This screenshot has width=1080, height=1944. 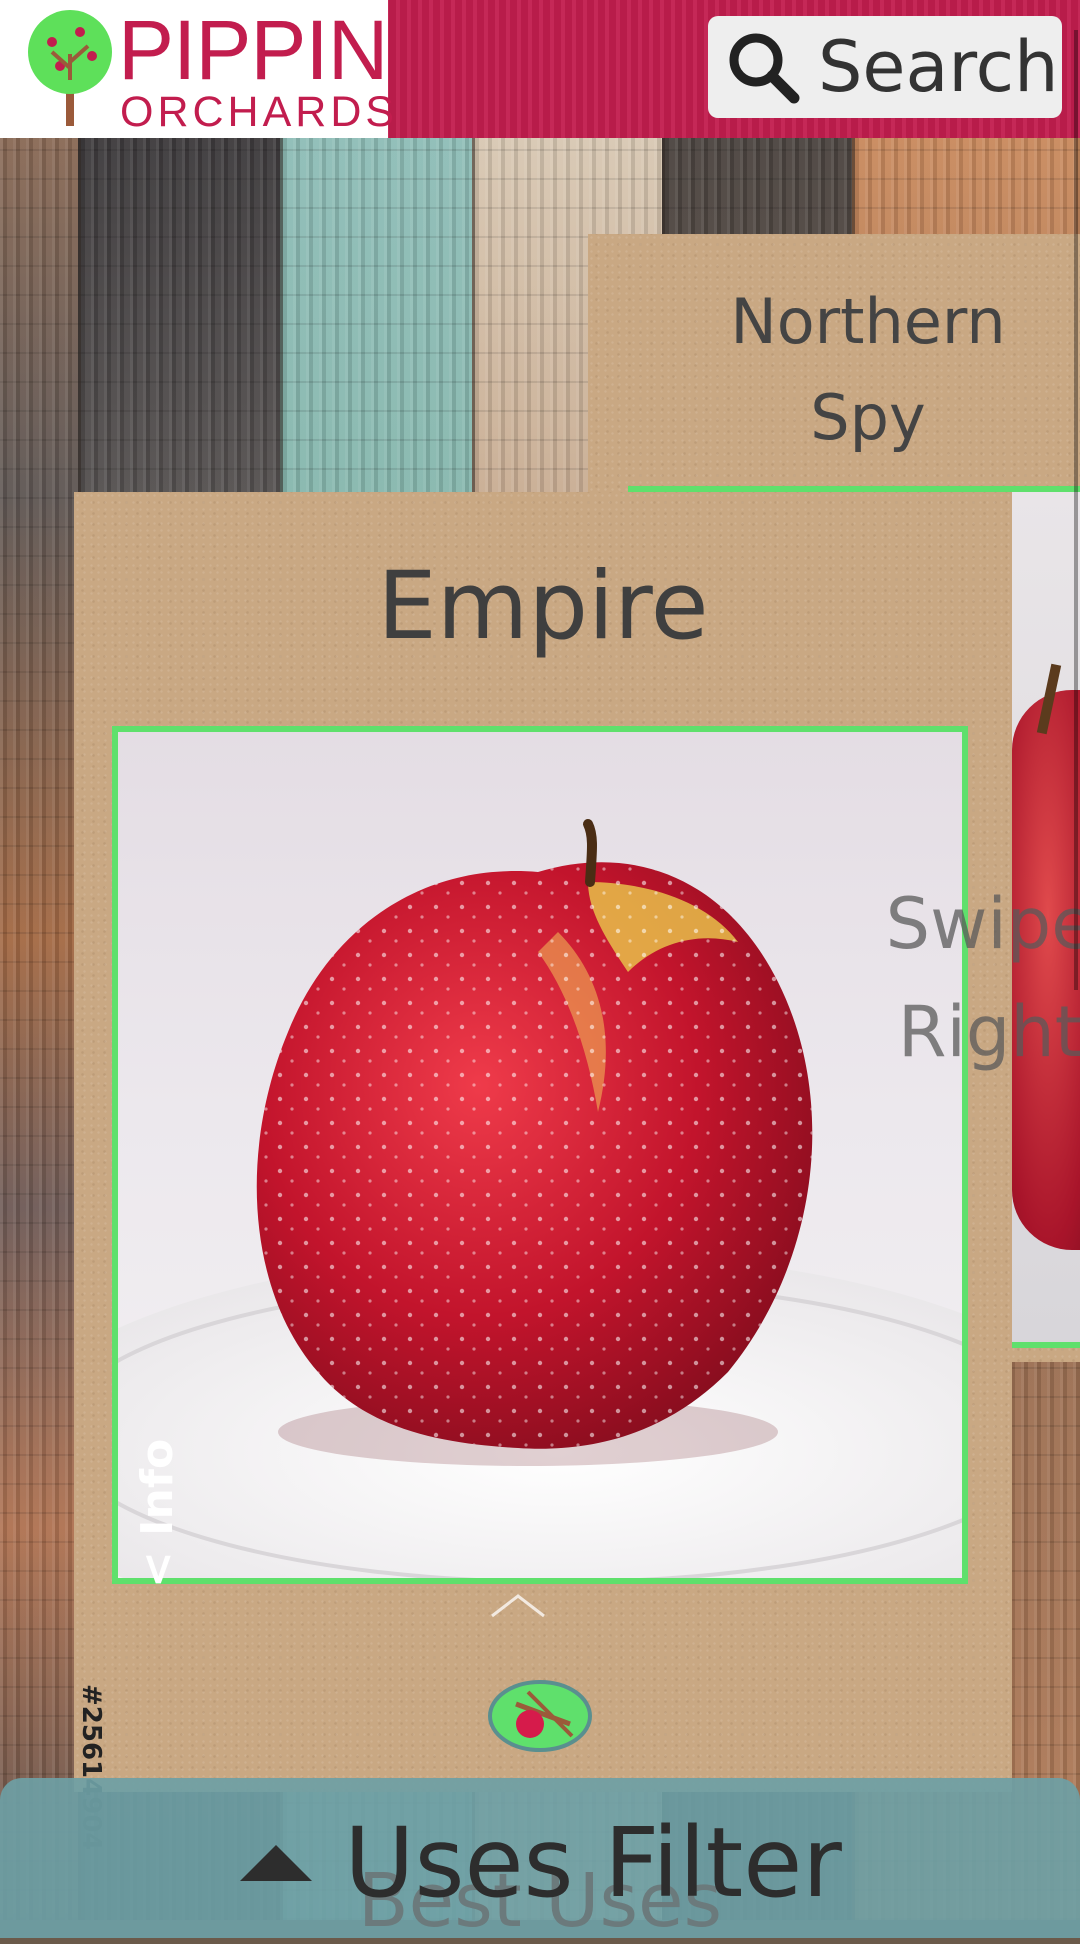 What do you see at coordinates (834, 370) in the screenshot?
I see `card-back-title: Northern Spy` at bounding box center [834, 370].